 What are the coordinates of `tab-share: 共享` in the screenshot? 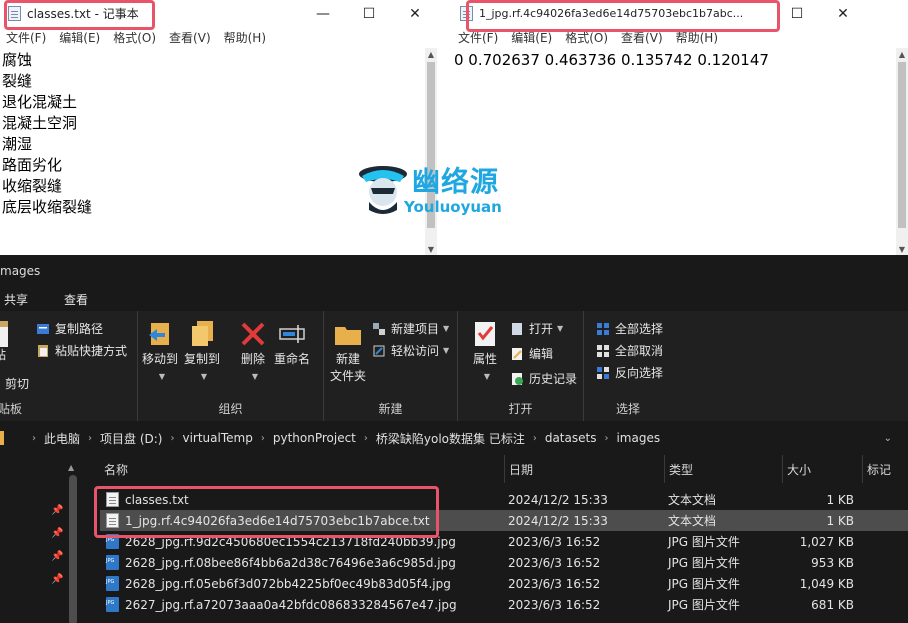 It's located at (16, 299).